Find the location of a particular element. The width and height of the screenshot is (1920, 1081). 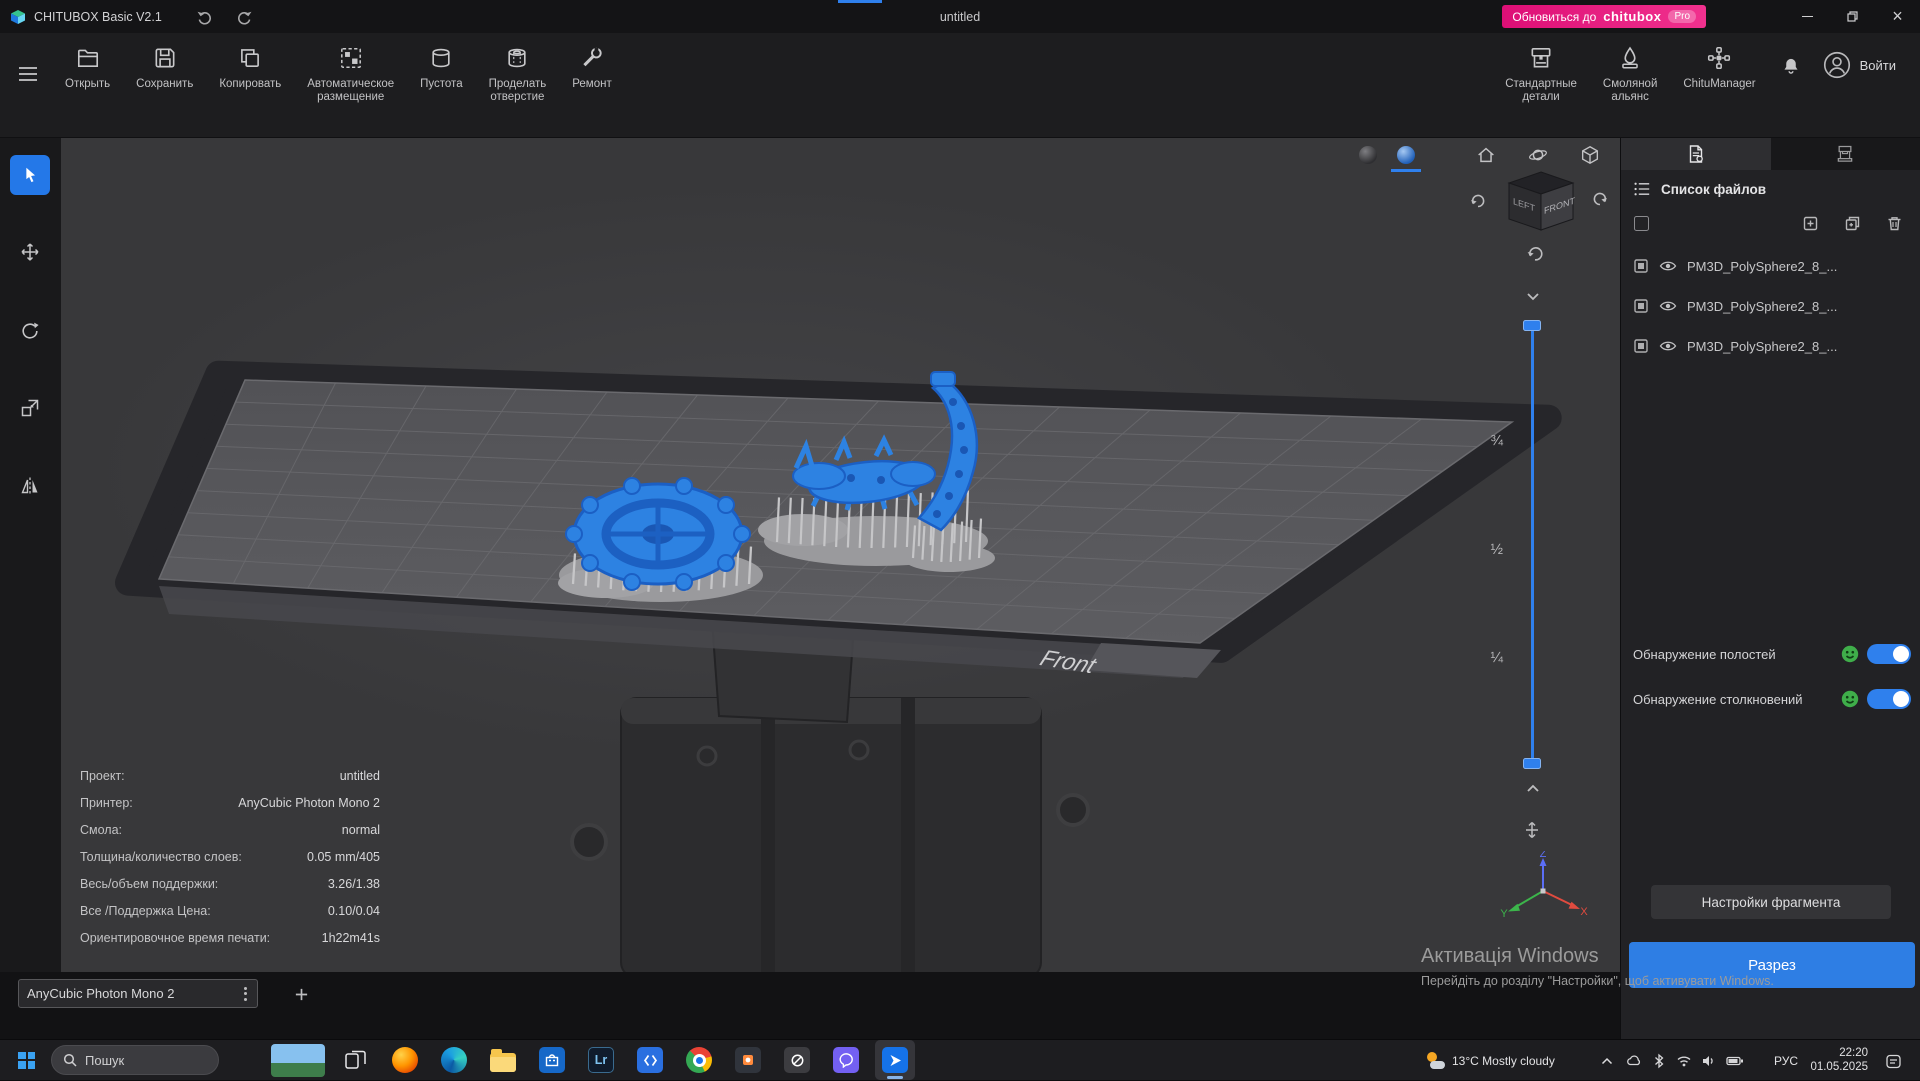

render-mode-solid-button is located at coordinates (1368, 155).